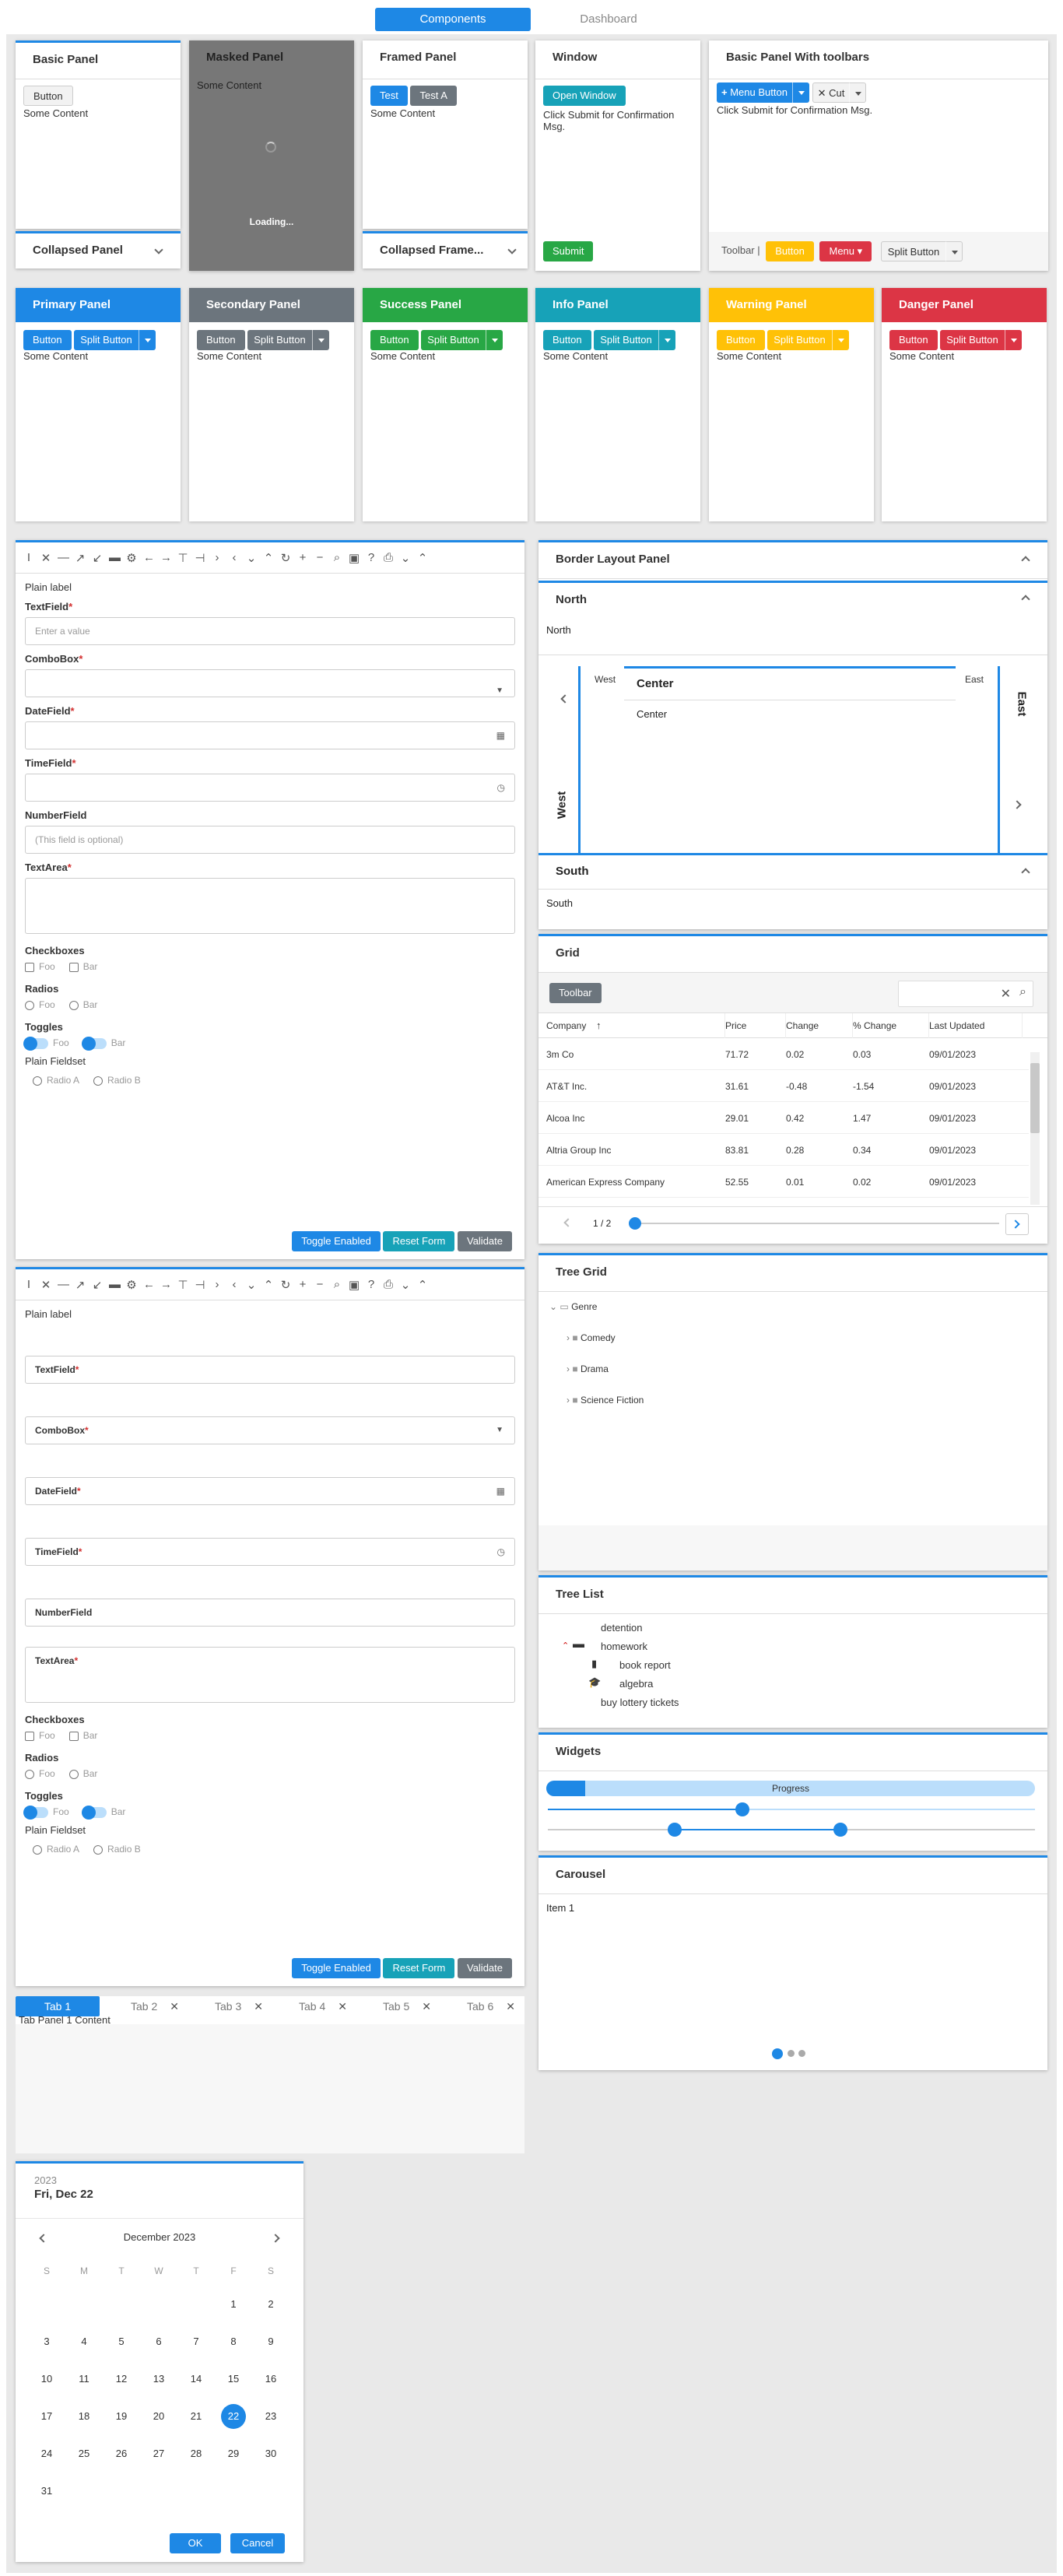 Image resolution: width=1063 pixels, height=2576 pixels. Describe the element at coordinates (158, 2417) in the screenshot. I see `calendar-day: 20` at that location.